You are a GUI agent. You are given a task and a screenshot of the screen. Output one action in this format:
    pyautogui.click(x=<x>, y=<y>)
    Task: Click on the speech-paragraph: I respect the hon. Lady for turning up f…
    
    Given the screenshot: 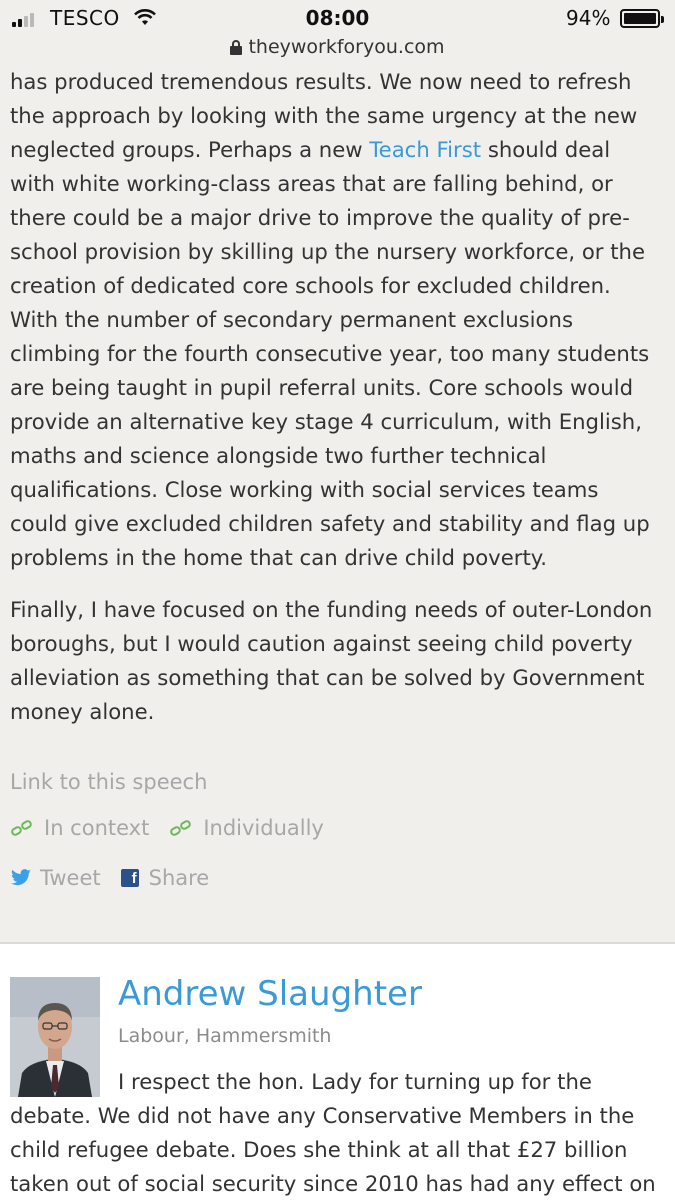 What is the action you would take?
    pyautogui.click(x=333, y=1132)
    